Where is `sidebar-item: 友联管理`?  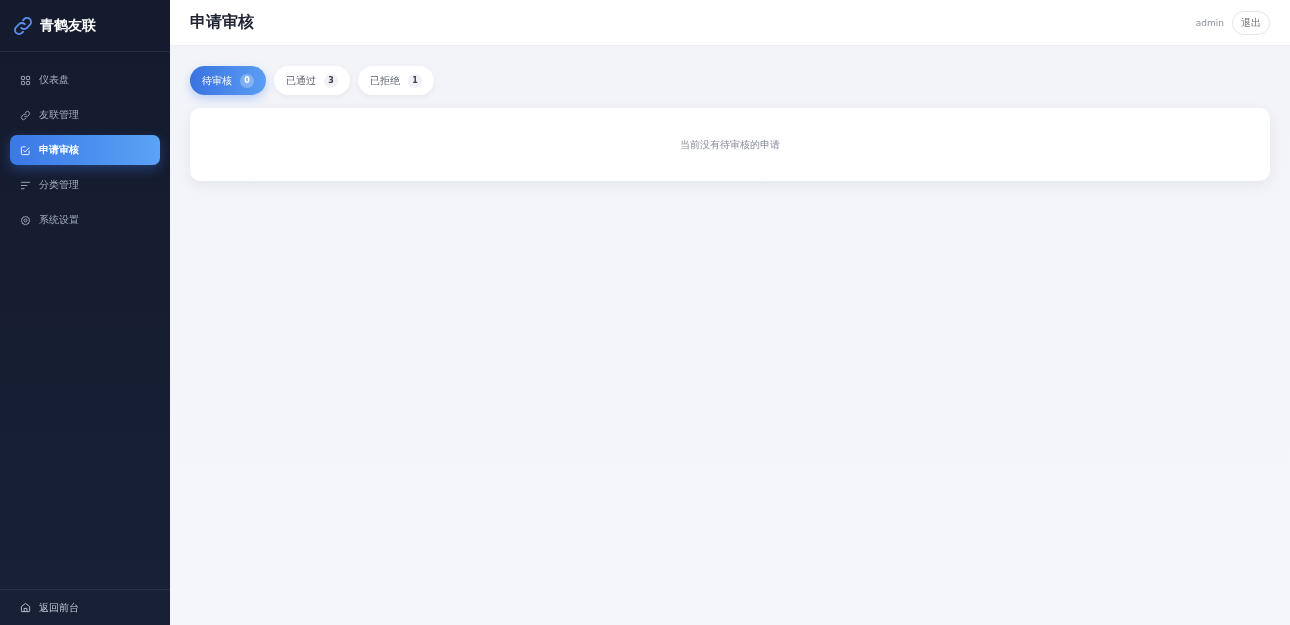 sidebar-item: 友联管理 is located at coordinates (85, 115).